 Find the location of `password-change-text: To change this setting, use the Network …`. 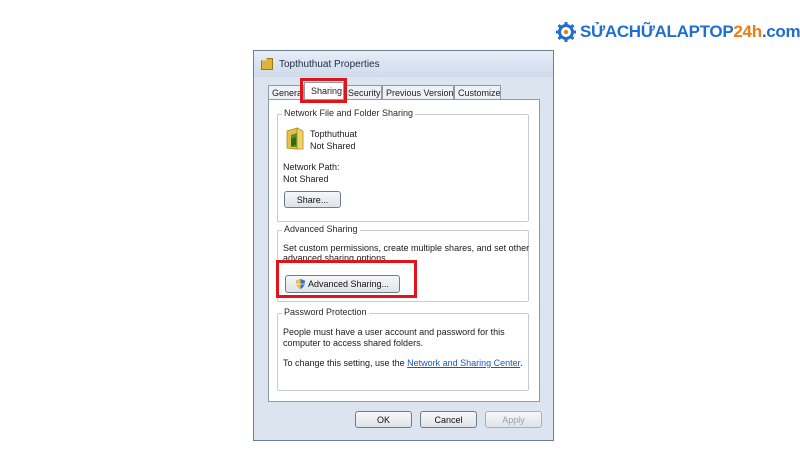

password-change-text: To change this setting, use the Network … is located at coordinates (403, 363).